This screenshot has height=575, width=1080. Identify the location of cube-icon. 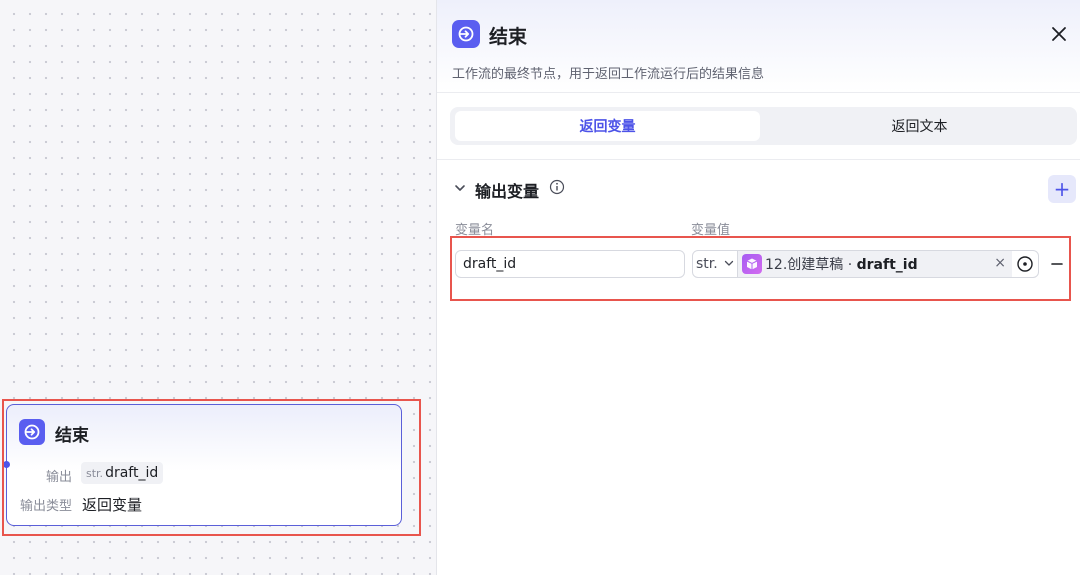
(752, 264).